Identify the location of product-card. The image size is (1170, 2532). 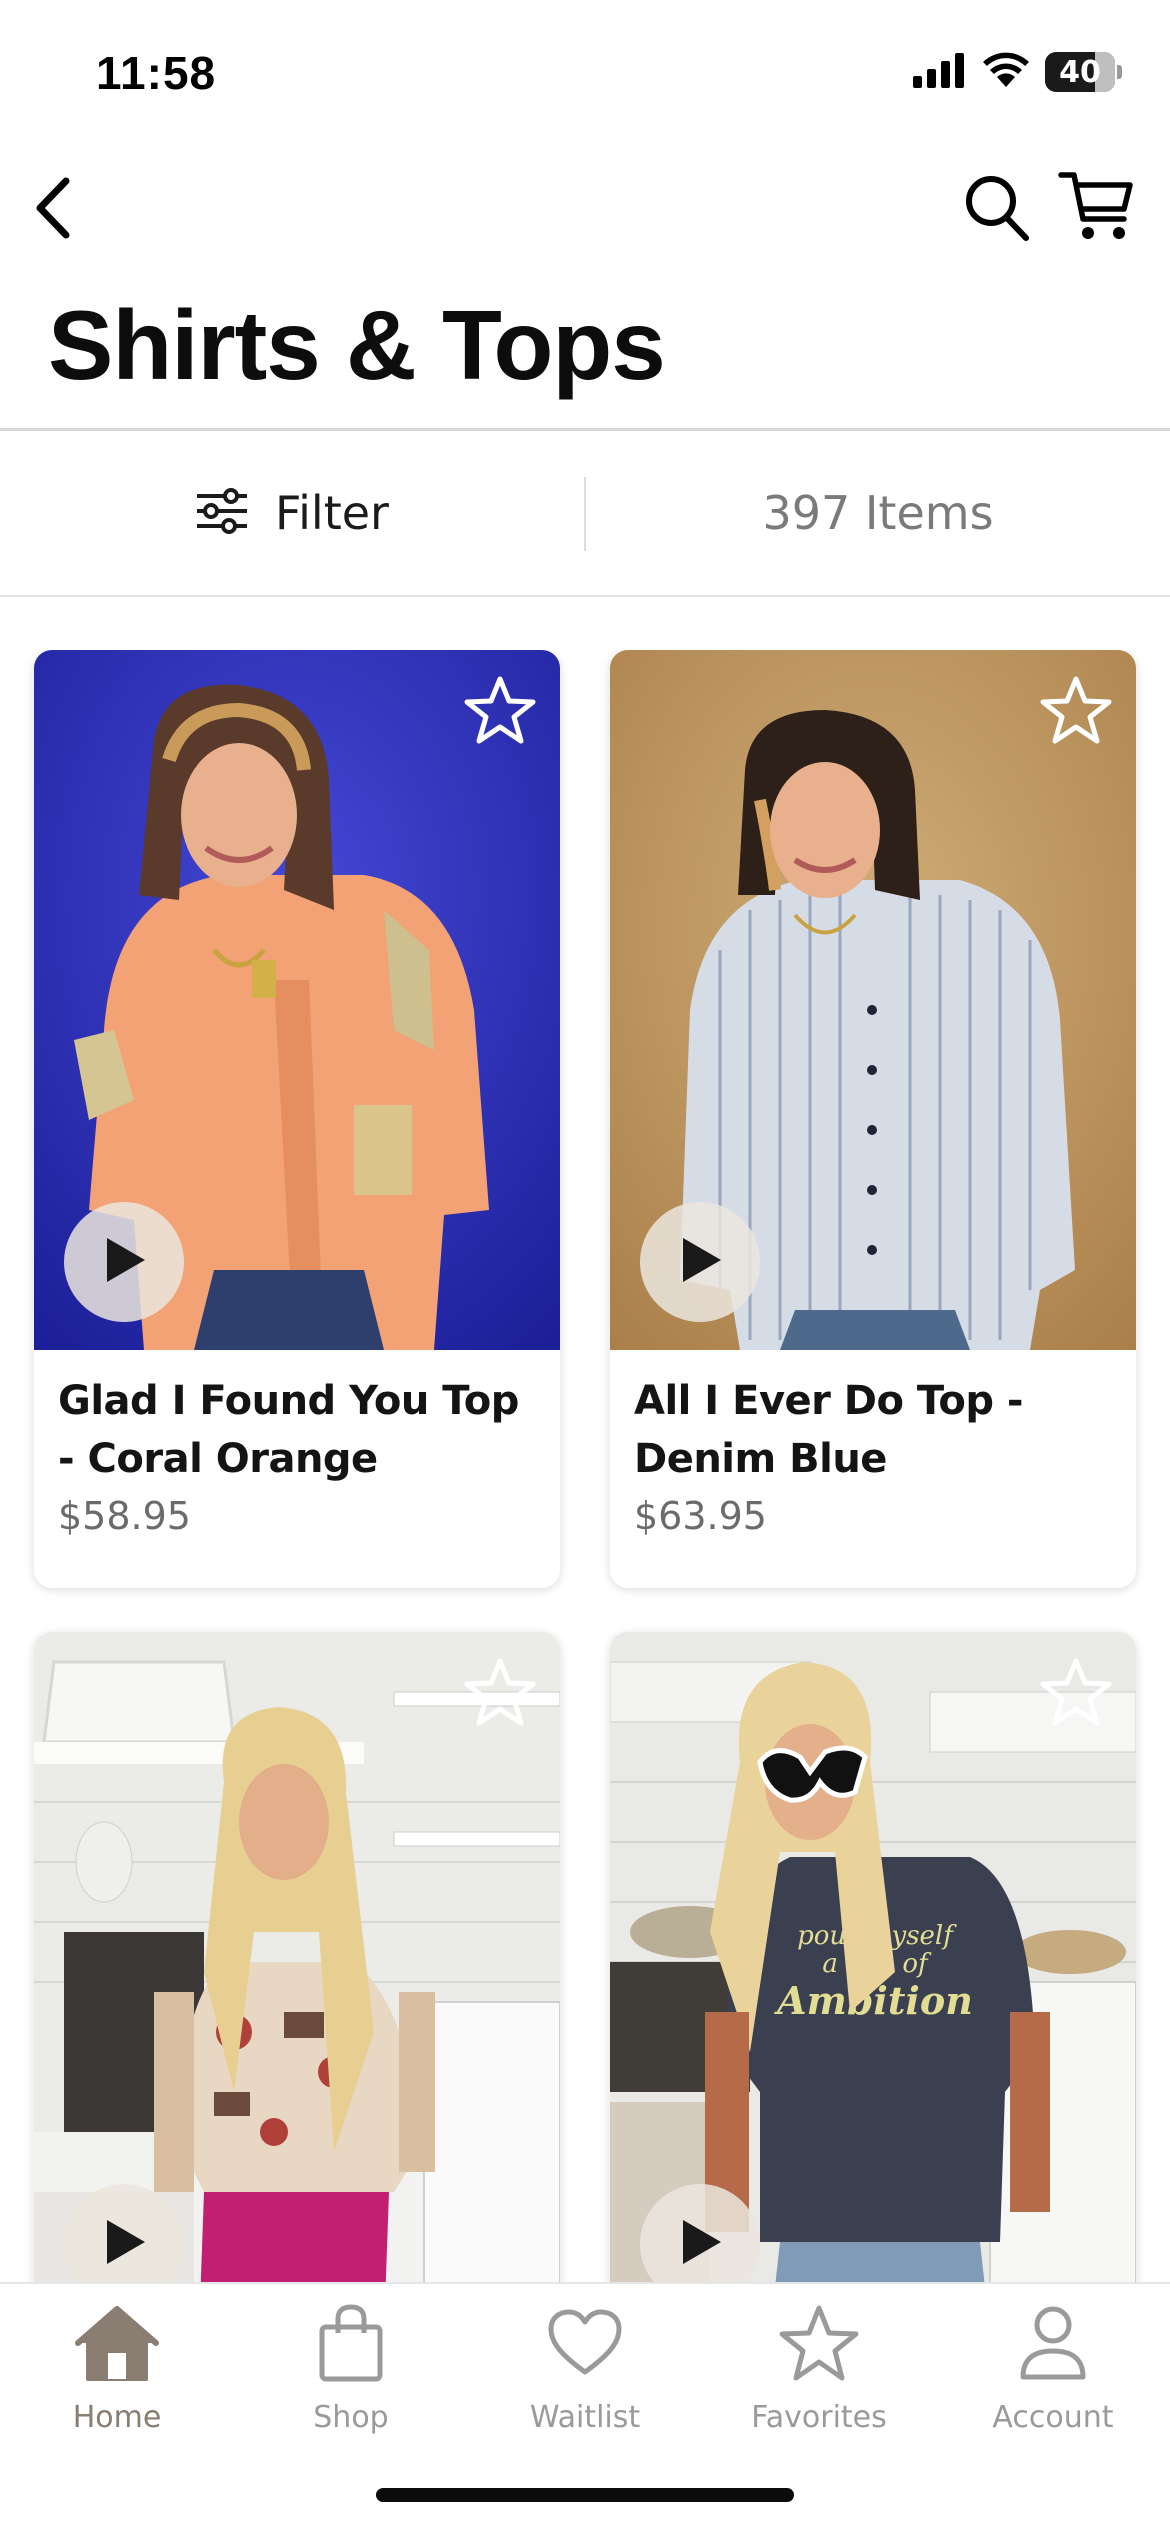
(297, 1957).